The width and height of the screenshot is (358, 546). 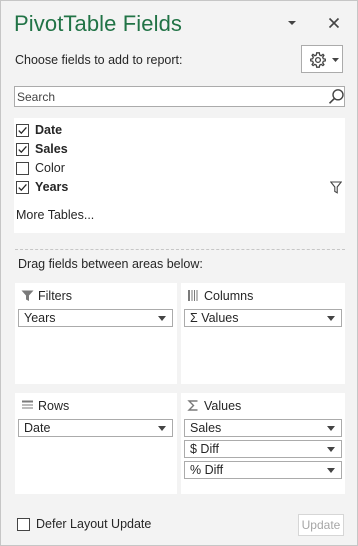 I want to click on rows-field-date: Date, so click(x=95, y=428).